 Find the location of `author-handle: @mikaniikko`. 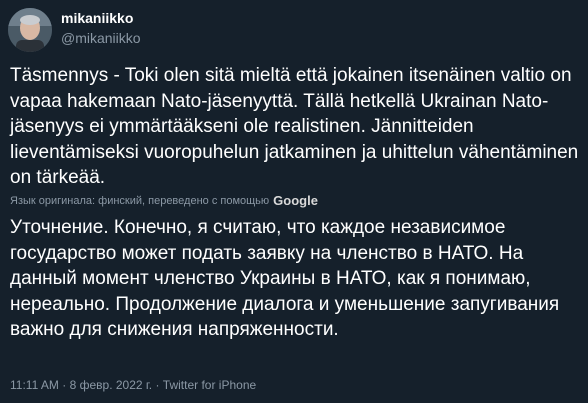

author-handle: @mikaniikko is located at coordinates (101, 38).